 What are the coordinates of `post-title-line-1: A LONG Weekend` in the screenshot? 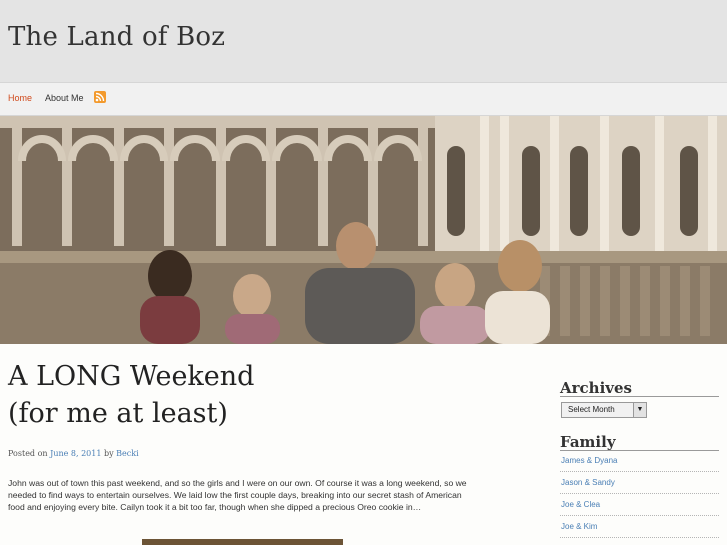 It's located at (168, 376).